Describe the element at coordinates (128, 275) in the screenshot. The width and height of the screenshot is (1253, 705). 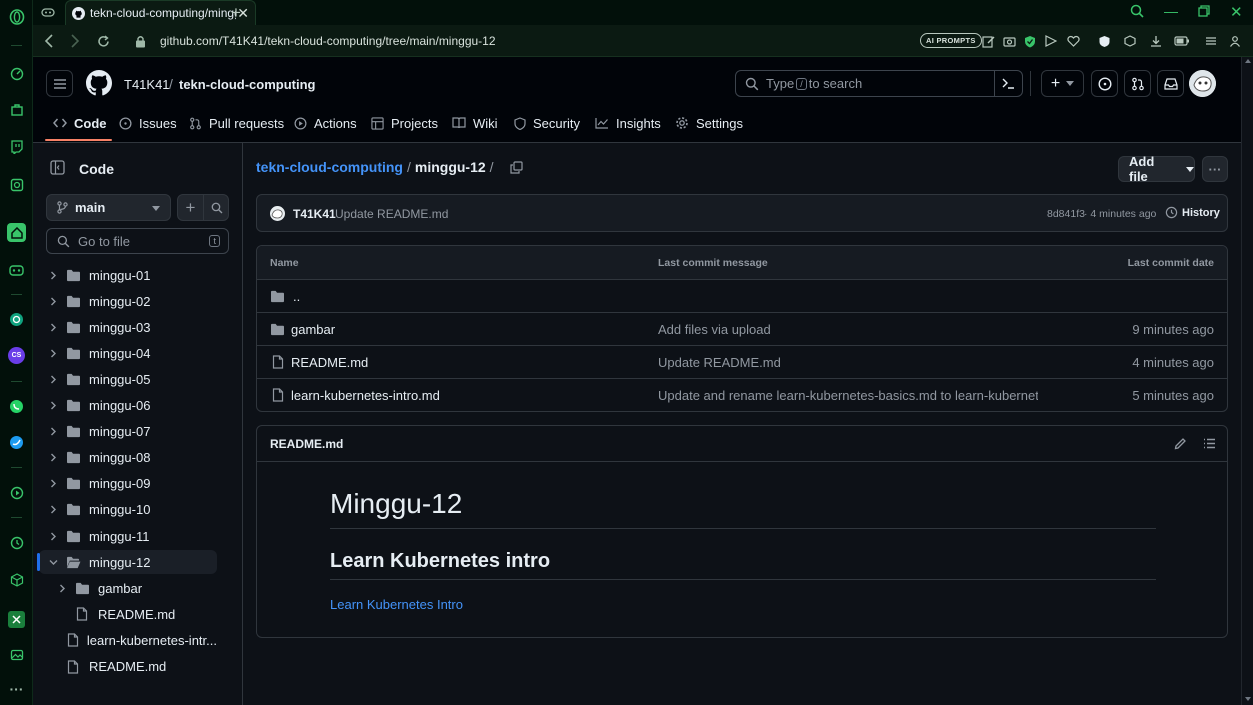
I see `tree-folder-item: minggu-01` at that location.